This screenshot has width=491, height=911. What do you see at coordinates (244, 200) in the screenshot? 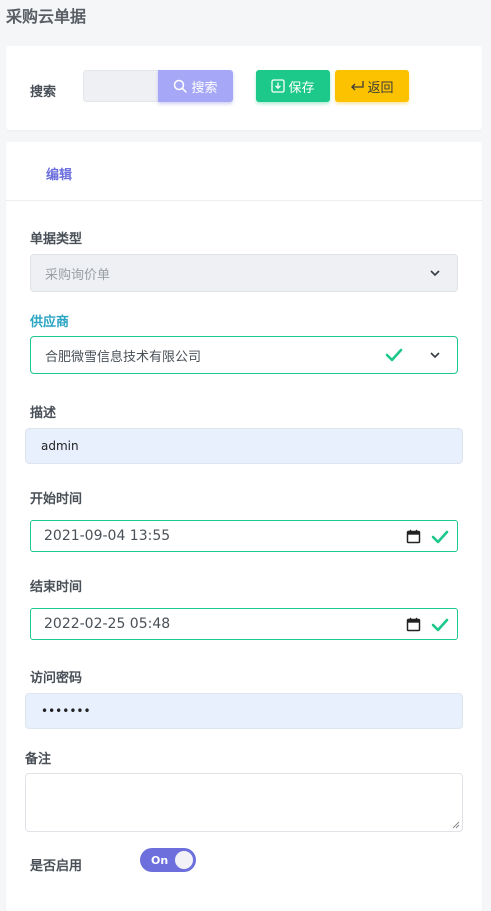
I see `tab-divider` at bounding box center [244, 200].